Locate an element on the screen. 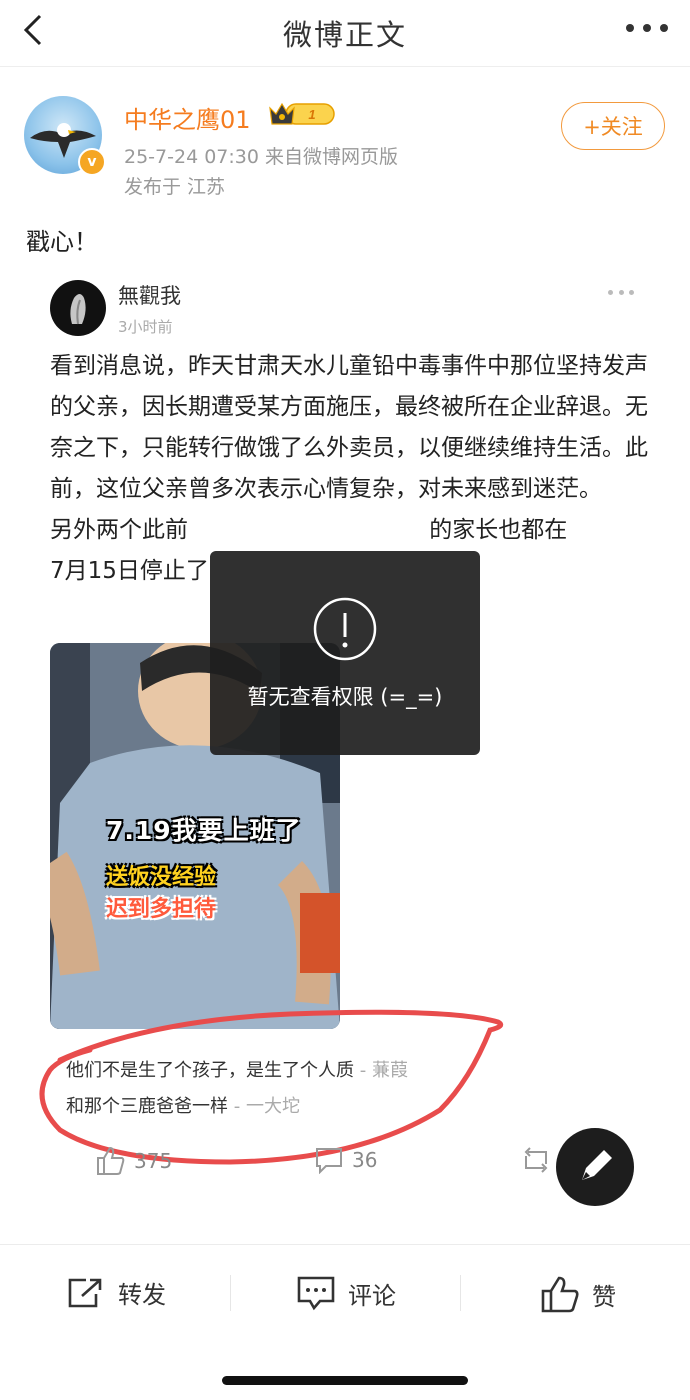 The width and height of the screenshot is (690, 1400). like-label: 赞 is located at coordinates (604, 1296).